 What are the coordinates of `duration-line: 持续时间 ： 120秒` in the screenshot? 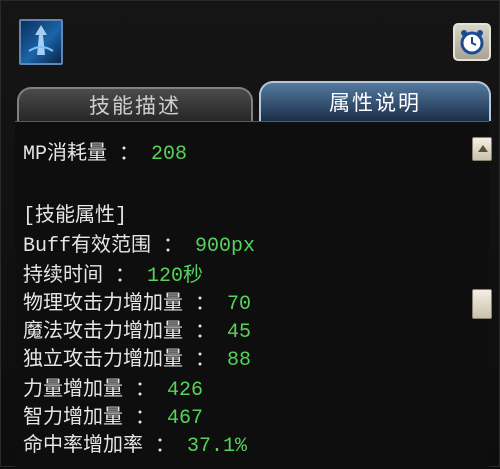 It's located at (113, 273).